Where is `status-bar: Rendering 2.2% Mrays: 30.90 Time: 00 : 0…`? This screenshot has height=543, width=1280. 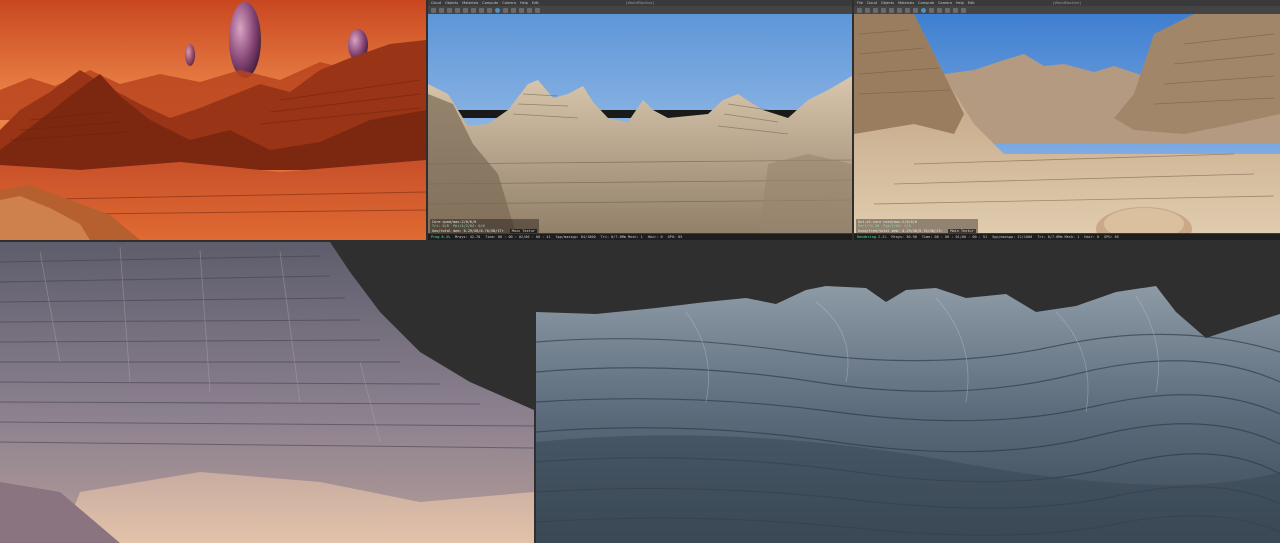
status-bar: Rendering 2.2% Mrays: 30.90 Time: 00 : 0… is located at coordinates (1067, 236).